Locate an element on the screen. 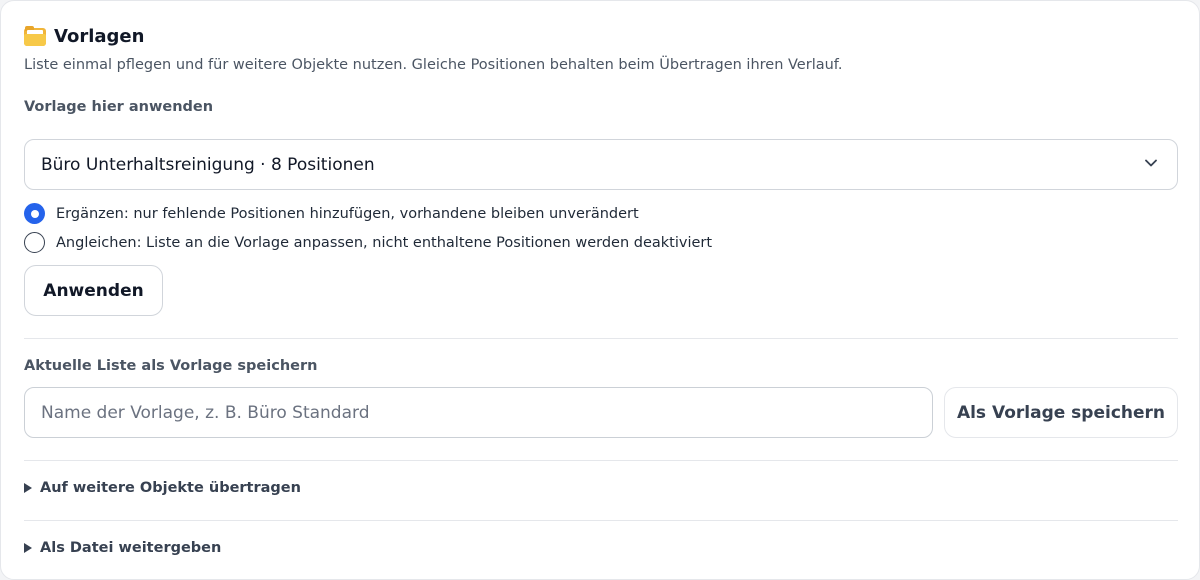 This screenshot has width=1200, height=580. template-select: Büro Unterhaltsreinigung · 8 Positionen is located at coordinates (601, 164).